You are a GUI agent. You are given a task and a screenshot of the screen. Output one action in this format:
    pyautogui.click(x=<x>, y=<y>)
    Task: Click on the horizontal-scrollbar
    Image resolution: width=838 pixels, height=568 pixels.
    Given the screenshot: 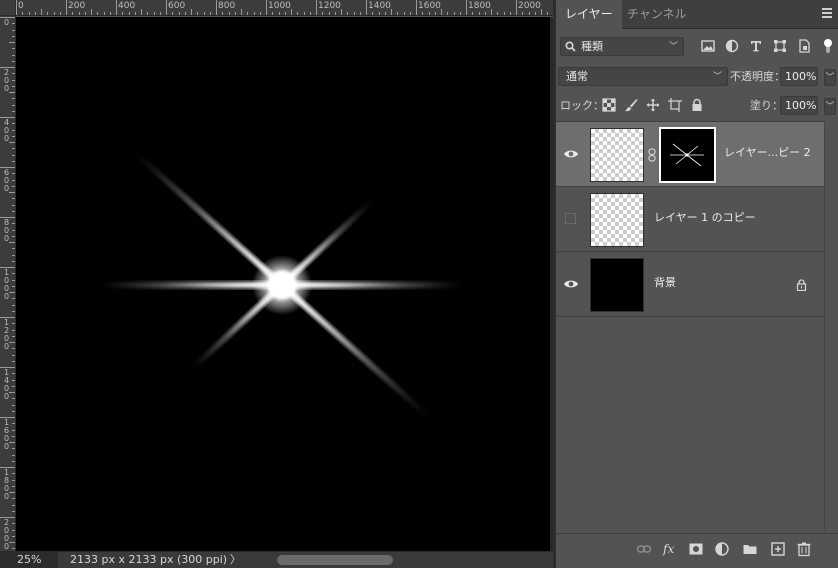 What is the action you would take?
    pyautogui.click(x=395, y=560)
    